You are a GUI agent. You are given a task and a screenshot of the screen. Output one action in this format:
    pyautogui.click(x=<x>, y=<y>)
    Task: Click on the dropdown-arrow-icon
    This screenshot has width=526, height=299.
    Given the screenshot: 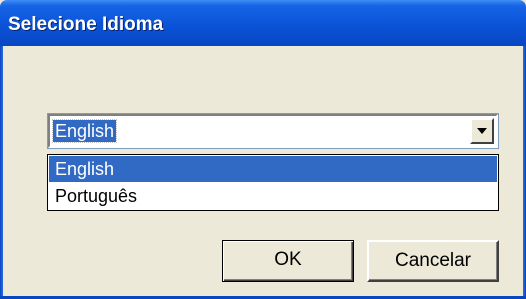 What is the action you would take?
    pyautogui.click(x=482, y=131)
    